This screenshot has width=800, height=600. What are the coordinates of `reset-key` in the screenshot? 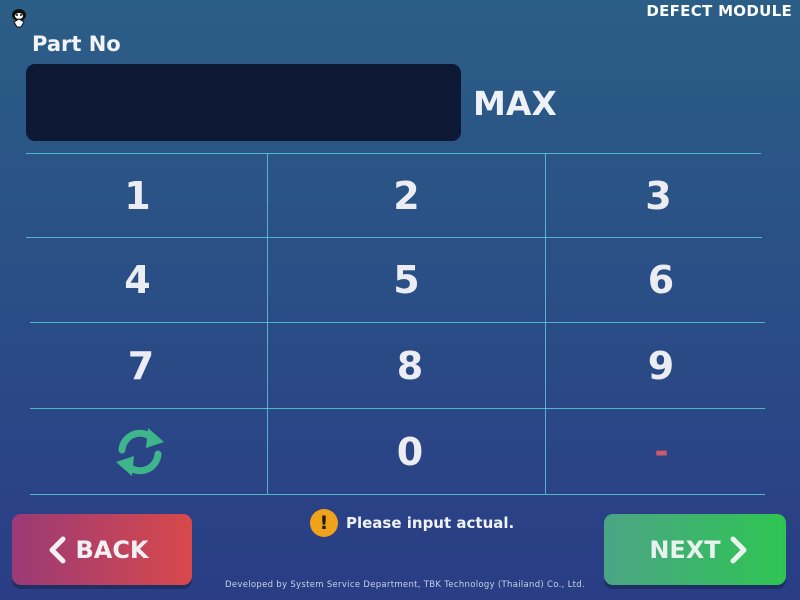 It's located at (140, 451).